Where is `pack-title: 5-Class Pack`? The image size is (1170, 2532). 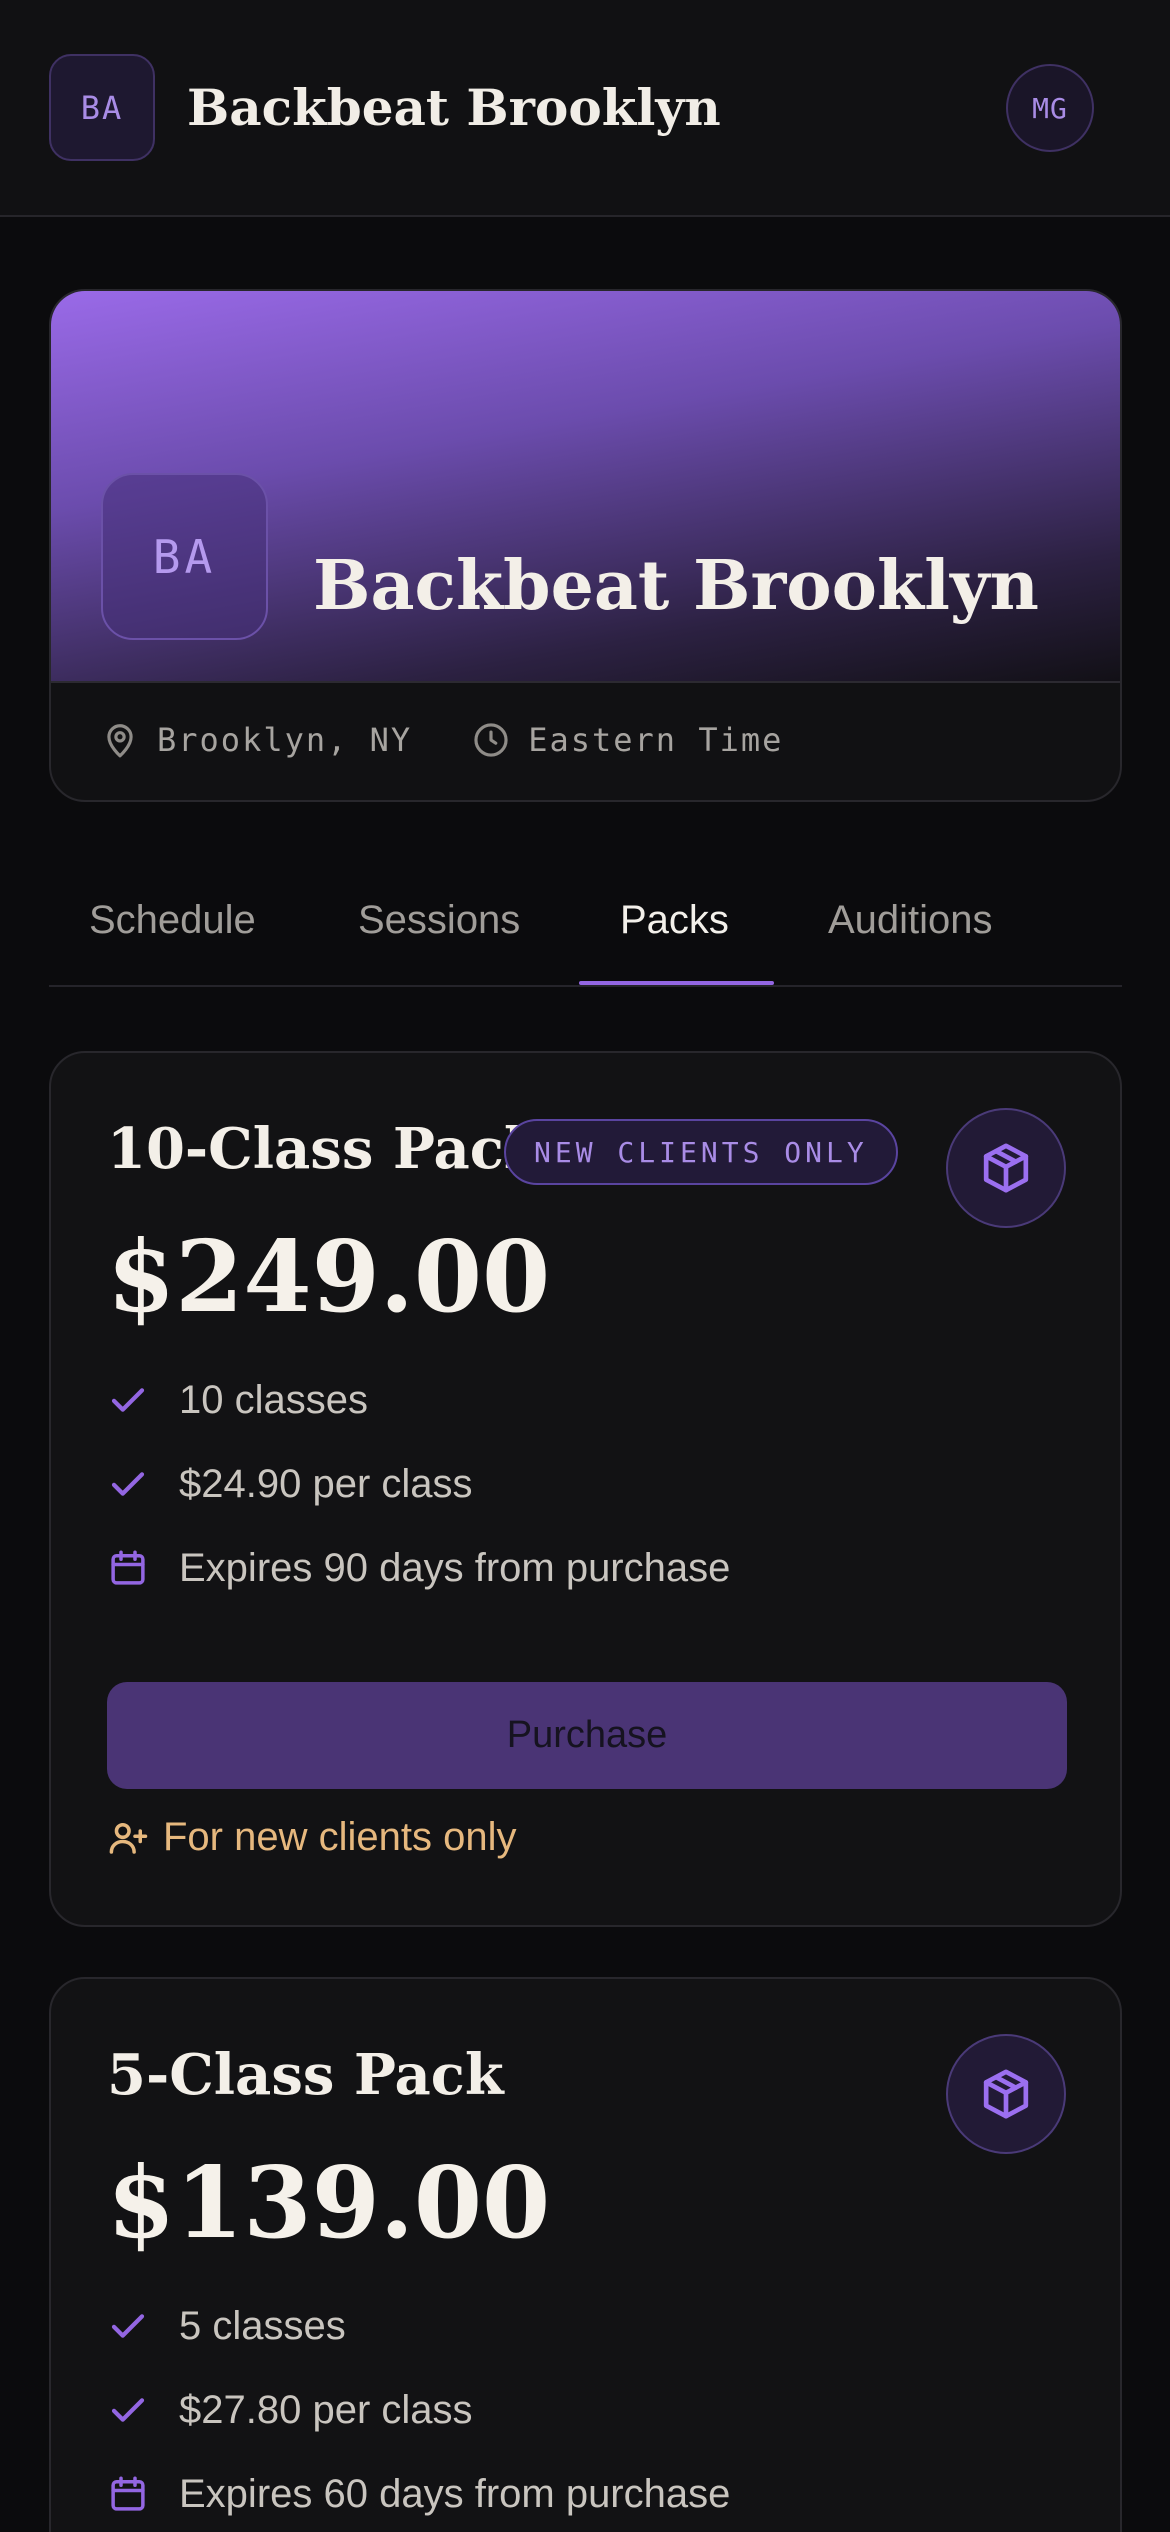
pack-title: 5-Class Pack is located at coordinates (305, 2075).